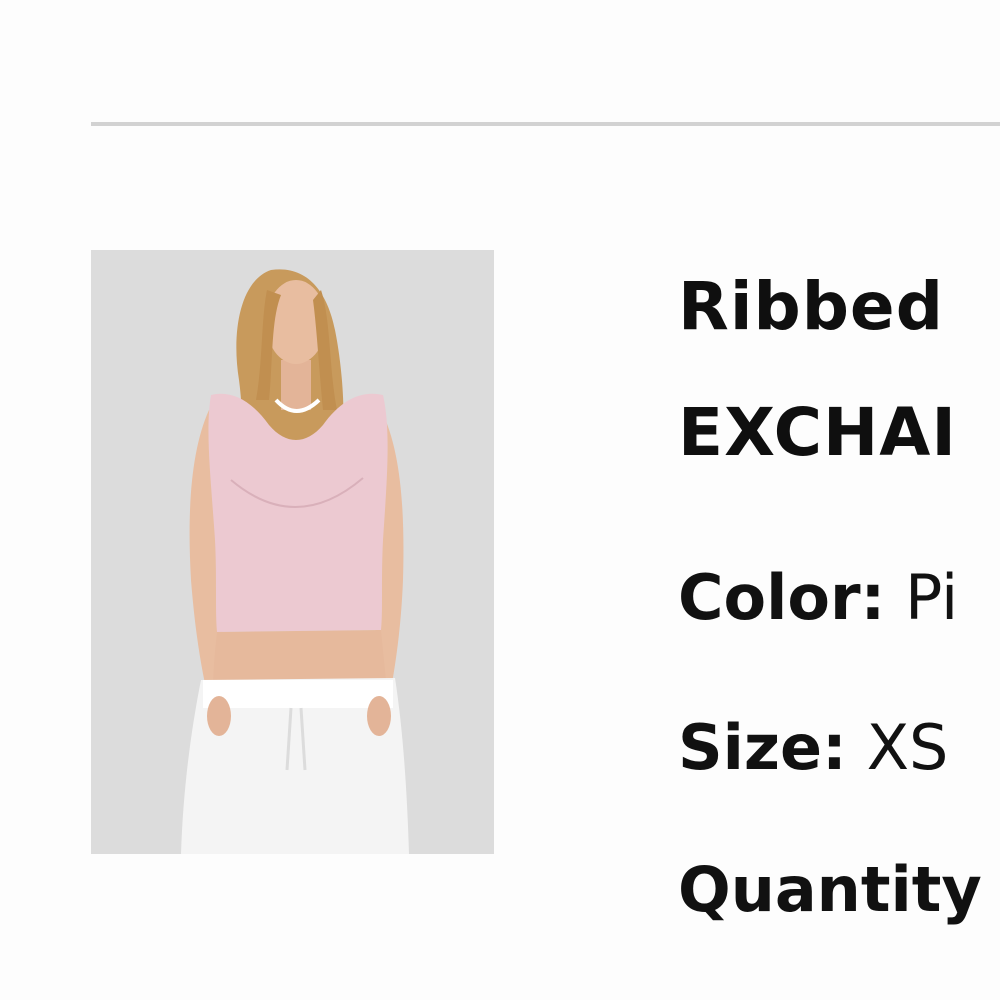 The width and height of the screenshot is (1000, 1000). What do you see at coordinates (907, 747) in the screenshot?
I see `size-value: XS` at bounding box center [907, 747].